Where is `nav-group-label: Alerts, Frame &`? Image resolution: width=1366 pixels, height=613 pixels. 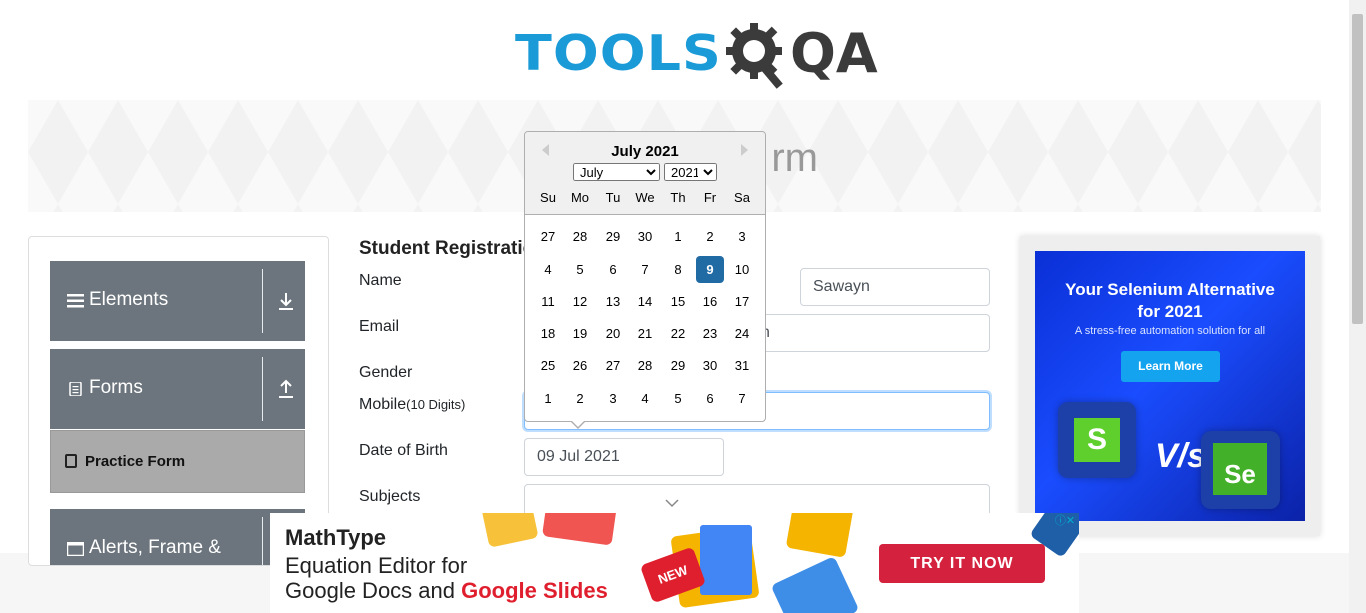 nav-group-label: Alerts, Frame & is located at coordinates (155, 547).